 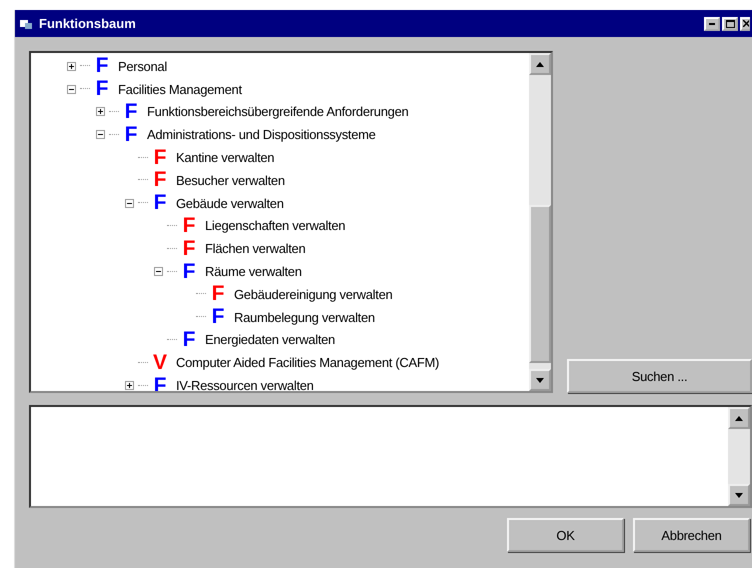 What do you see at coordinates (180, 89) in the screenshot?
I see `tree-item: Facilities Management` at bounding box center [180, 89].